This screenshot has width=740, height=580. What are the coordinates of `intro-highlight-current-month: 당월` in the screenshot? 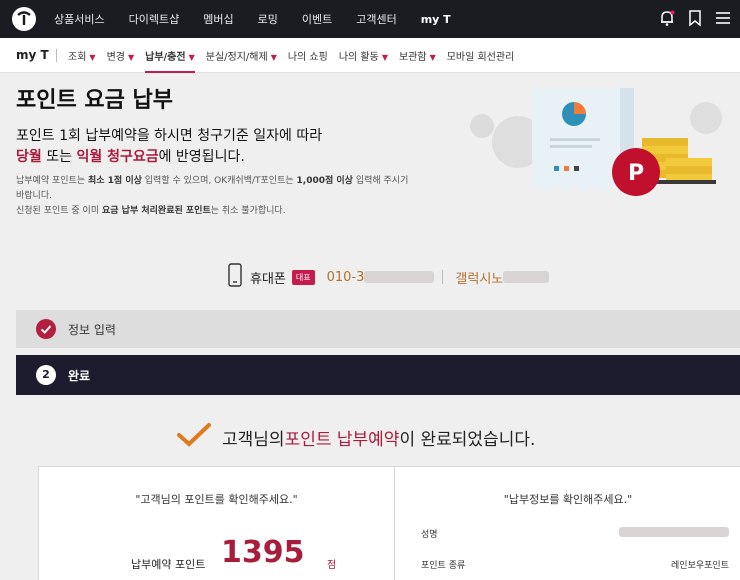 It's located at (29, 157).